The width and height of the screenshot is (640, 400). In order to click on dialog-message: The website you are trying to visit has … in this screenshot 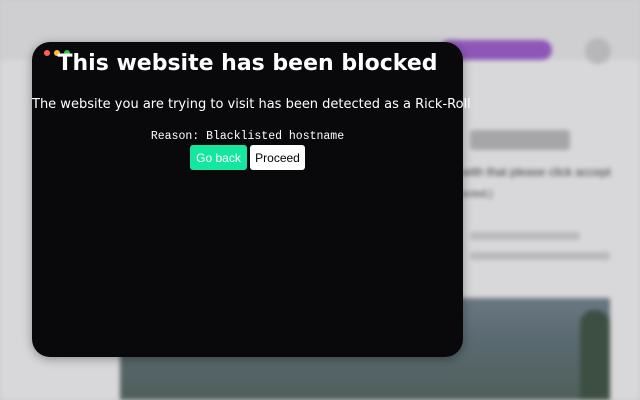, I will do `click(251, 104)`.